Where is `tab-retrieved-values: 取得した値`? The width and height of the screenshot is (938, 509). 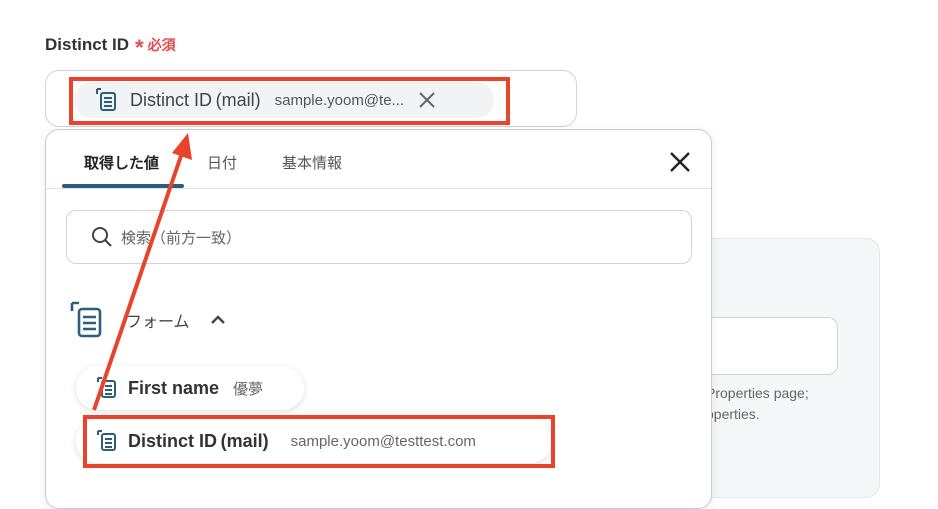
tab-retrieved-values: 取得した値 is located at coordinates (121, 162).